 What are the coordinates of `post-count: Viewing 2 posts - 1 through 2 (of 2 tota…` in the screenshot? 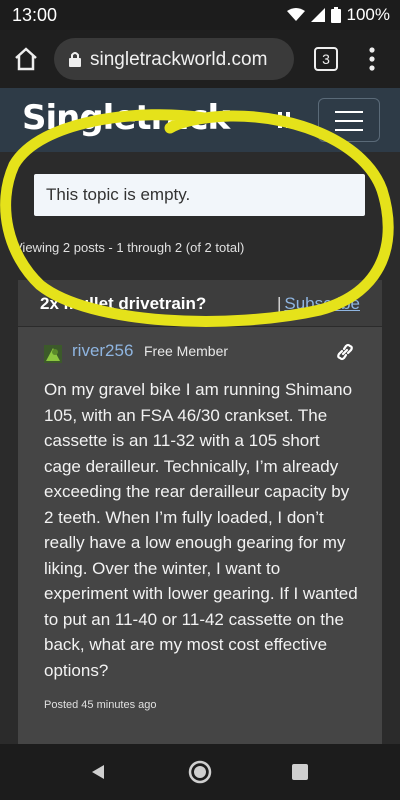 It's located at (129, 247).